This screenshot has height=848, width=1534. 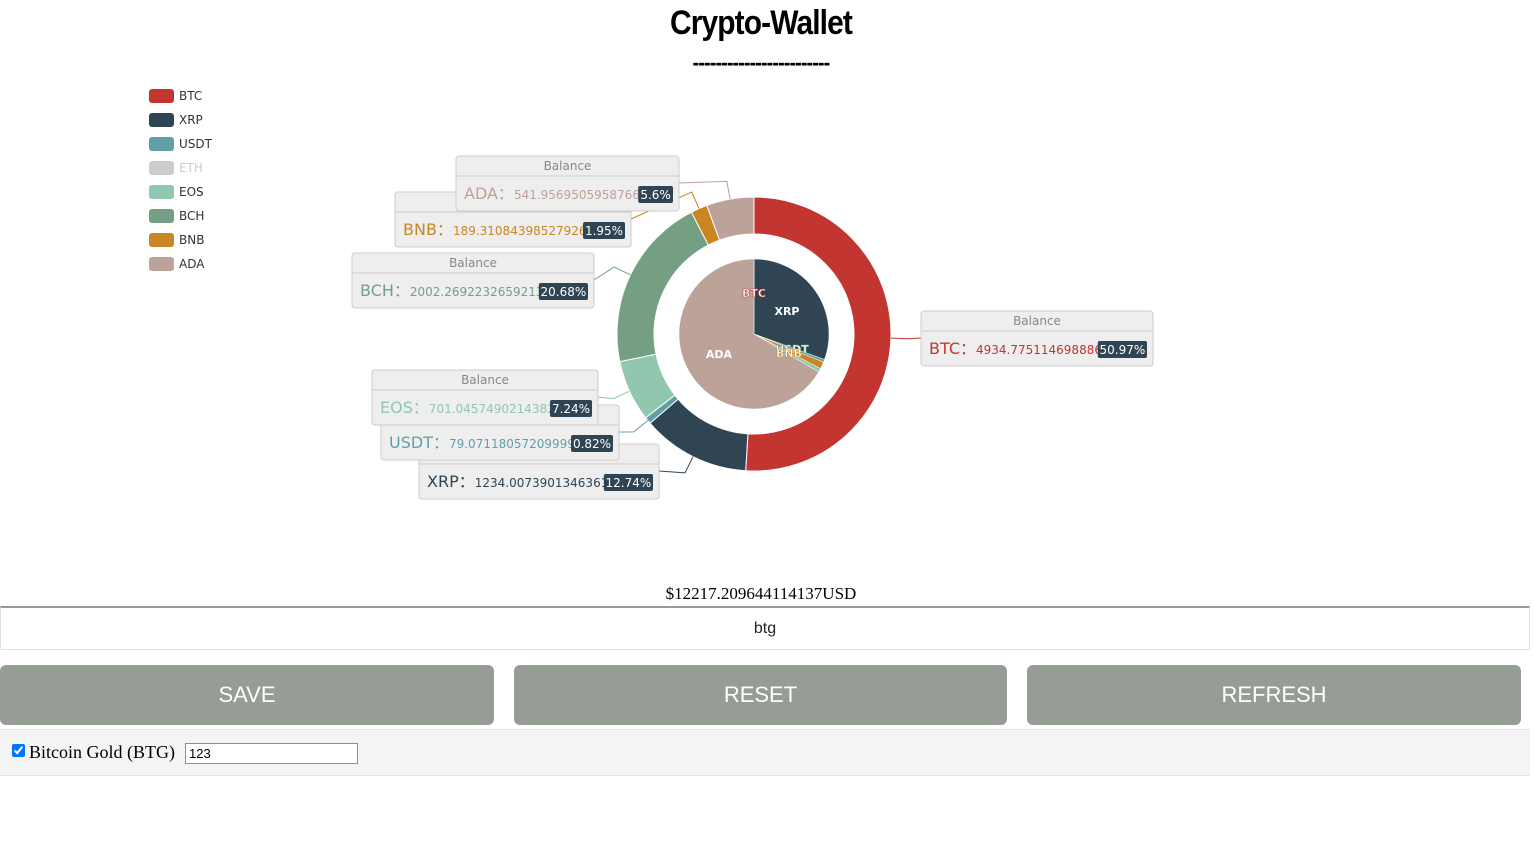 What do you see at coordinates (604, 231) in the screenshot?
I see `callout-percent-bnb: 1.95%` at bounding box center [604, 231].